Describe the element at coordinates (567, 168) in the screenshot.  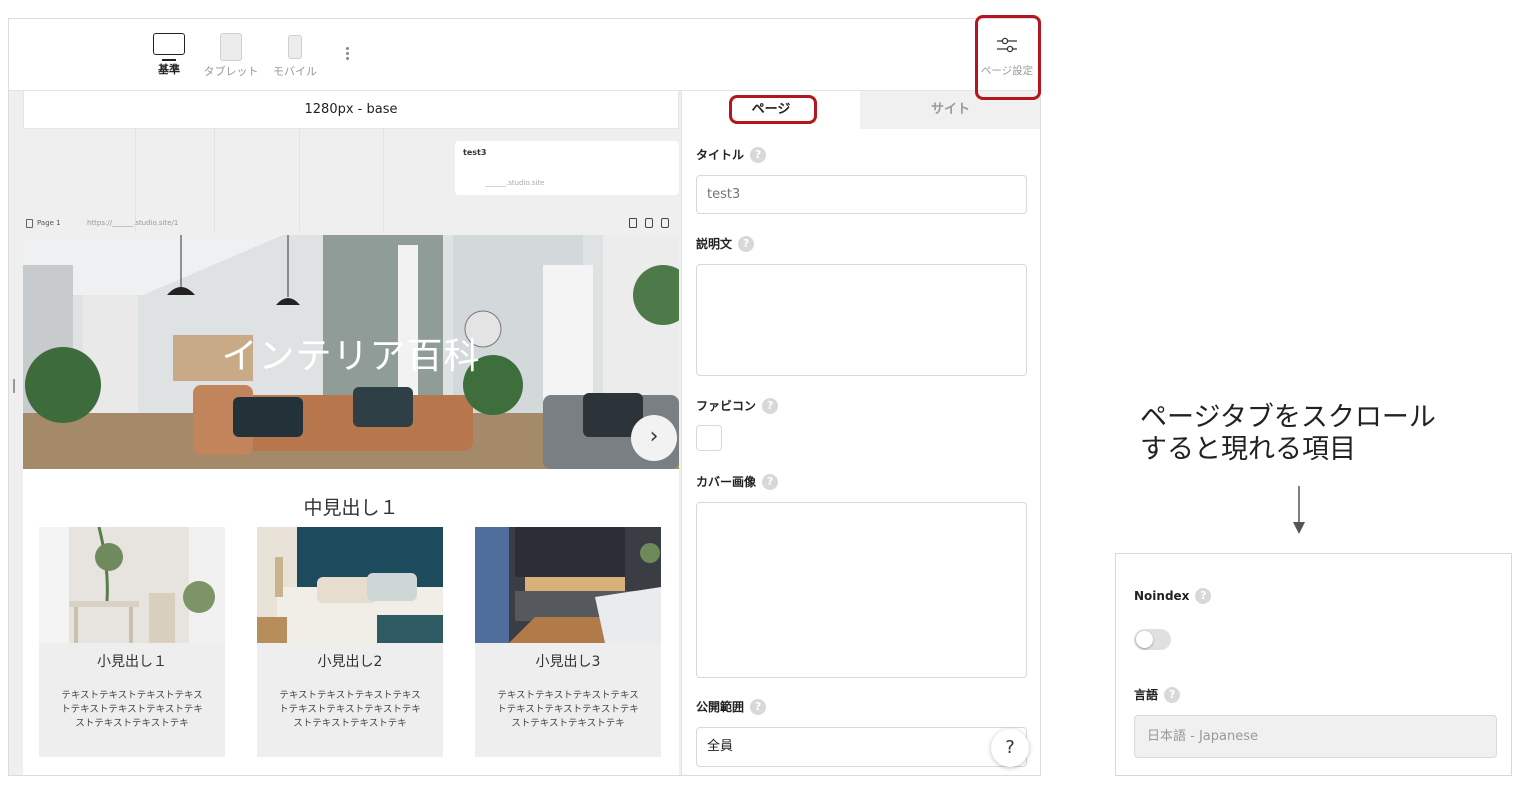
I see `page-preview-card: test3 ______.studio.site` at that location.